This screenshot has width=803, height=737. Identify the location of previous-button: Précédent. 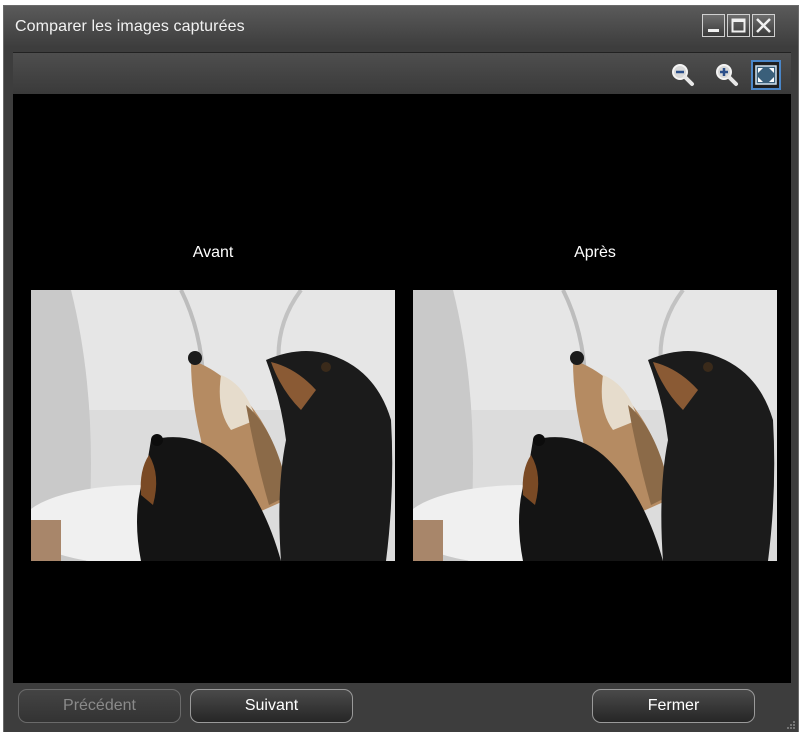
(99, 706).